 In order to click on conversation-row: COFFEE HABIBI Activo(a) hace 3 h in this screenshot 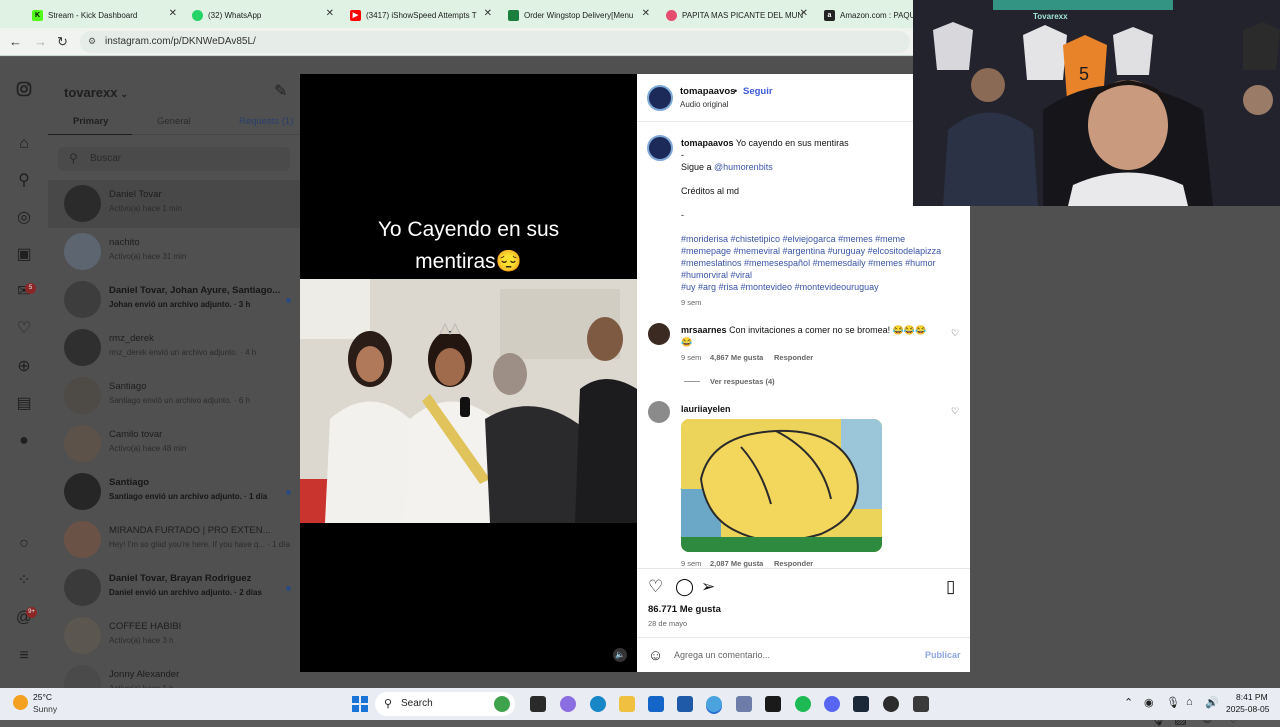, I will do `click(174, 636)`.